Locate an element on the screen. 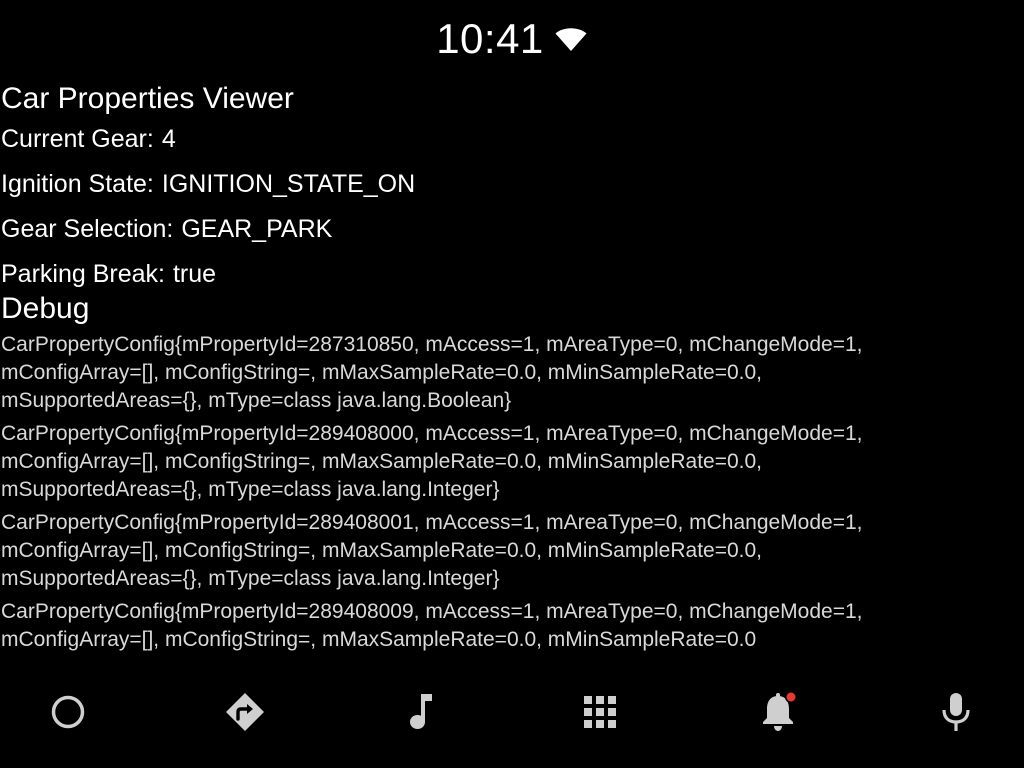 This screenshot has height=768, width=1024. property-label: Gear Selection: is located at coordinates (87, 229).